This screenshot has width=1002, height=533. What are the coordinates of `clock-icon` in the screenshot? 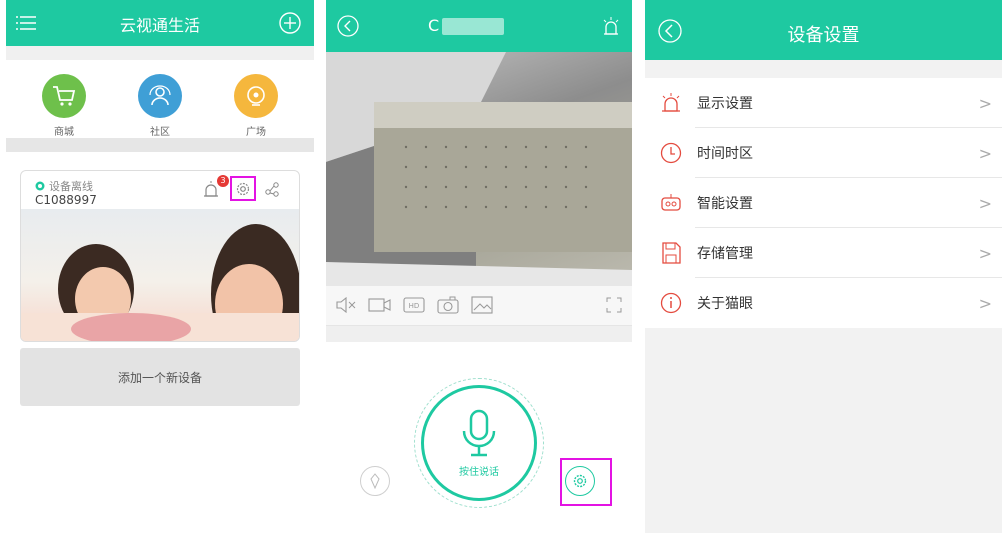 It's located at (671, 153).